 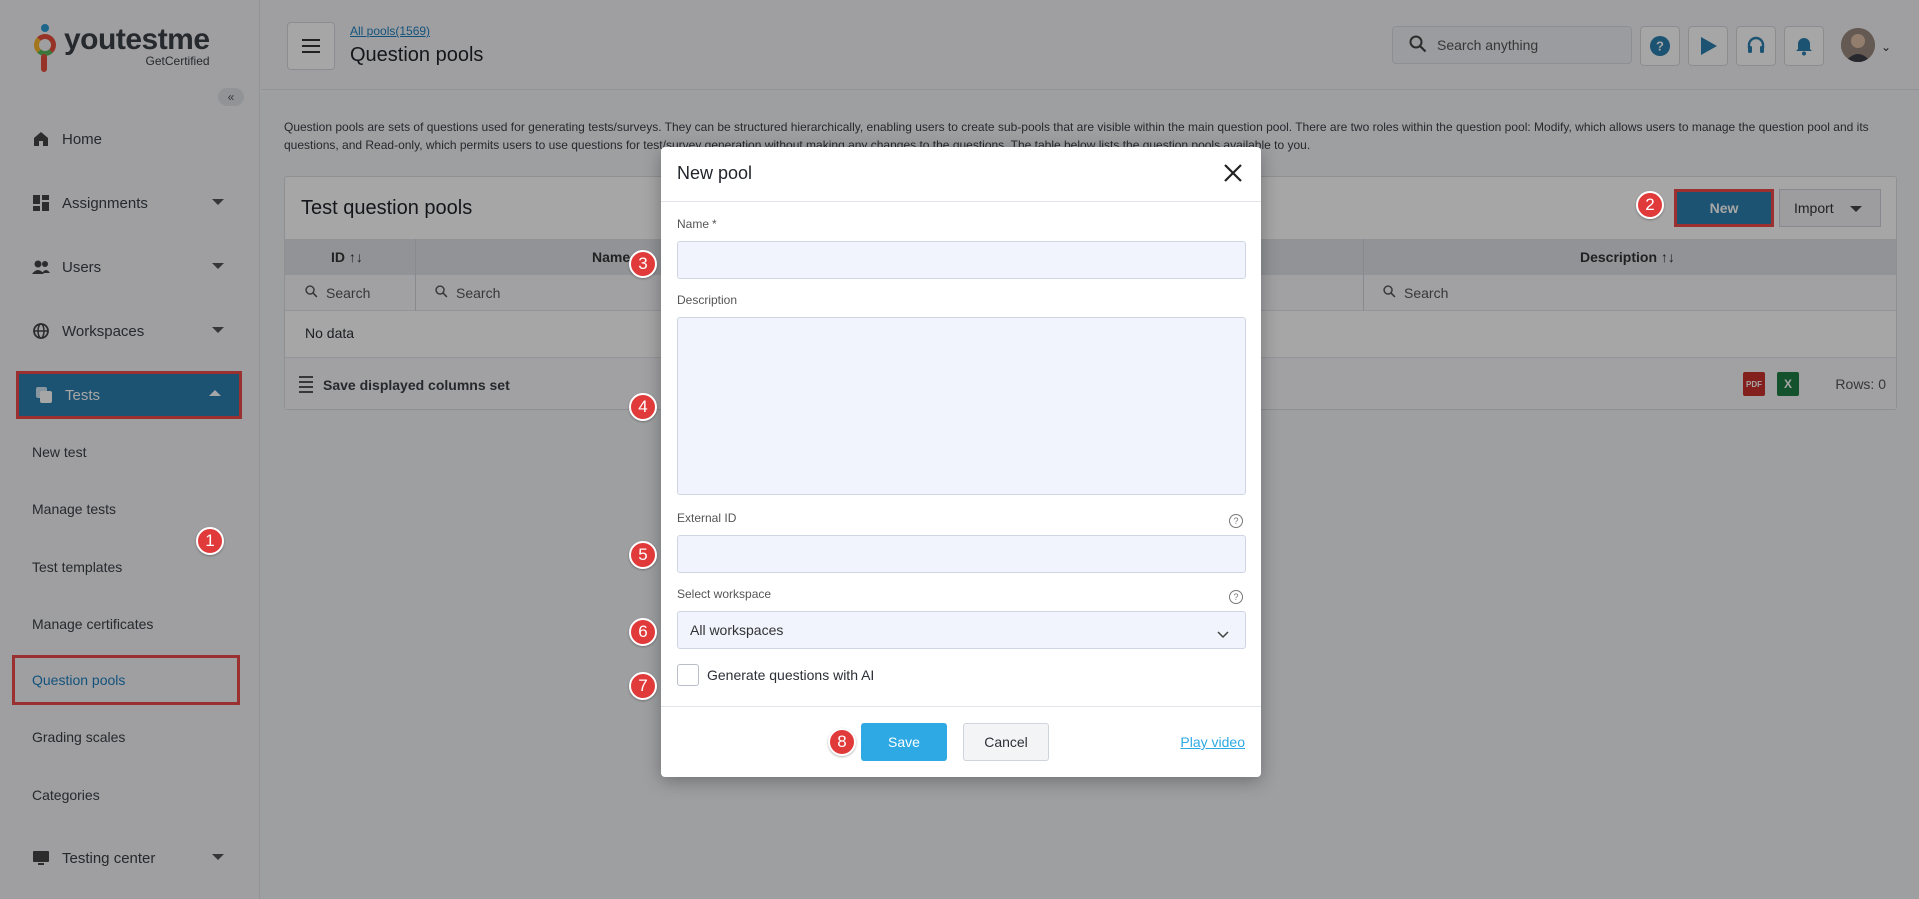 What do you see at coordinates (643, 686) in the screenshot?
I see `step-badge: 7` at bounding box center [643, 686].